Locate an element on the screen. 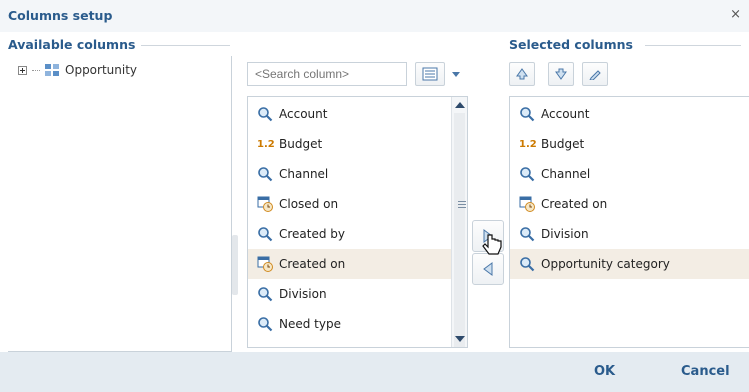 This screenshot has height=392, width=749. column-view-button is located at coordinates (430, 74).